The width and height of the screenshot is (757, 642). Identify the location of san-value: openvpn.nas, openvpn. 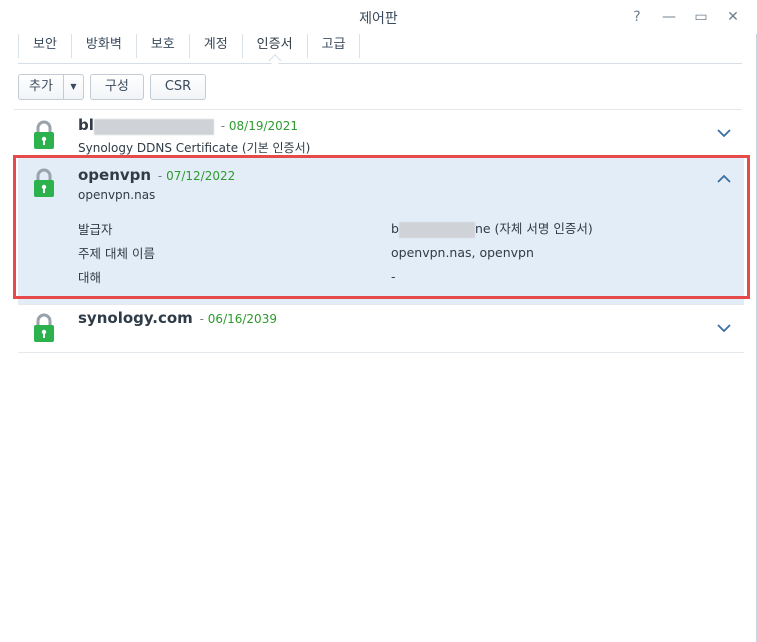
(462, 252).